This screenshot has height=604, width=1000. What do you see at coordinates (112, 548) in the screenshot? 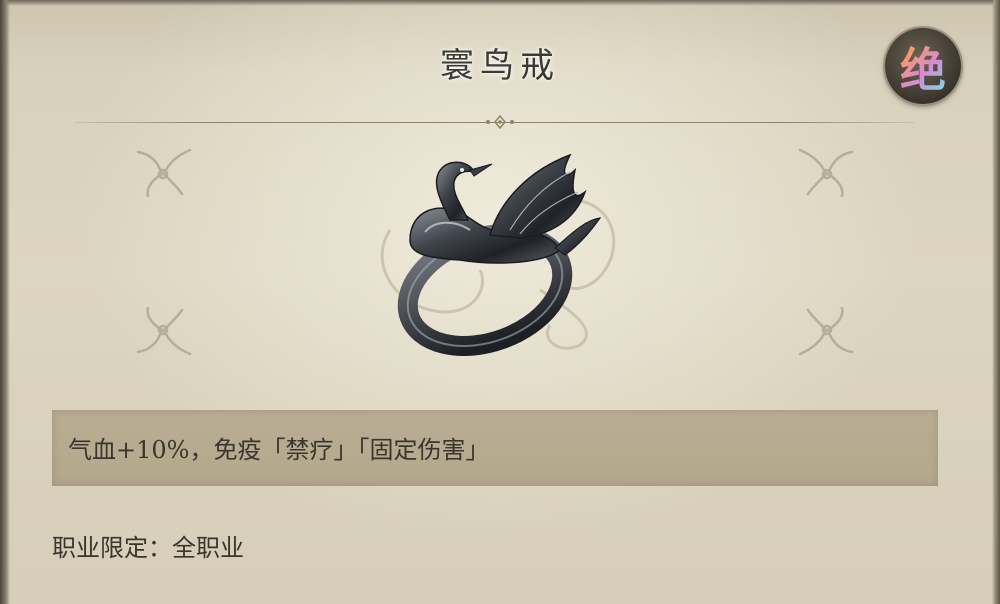
I see `profession-label: 职业限定：` at bounding box center [112, 548].